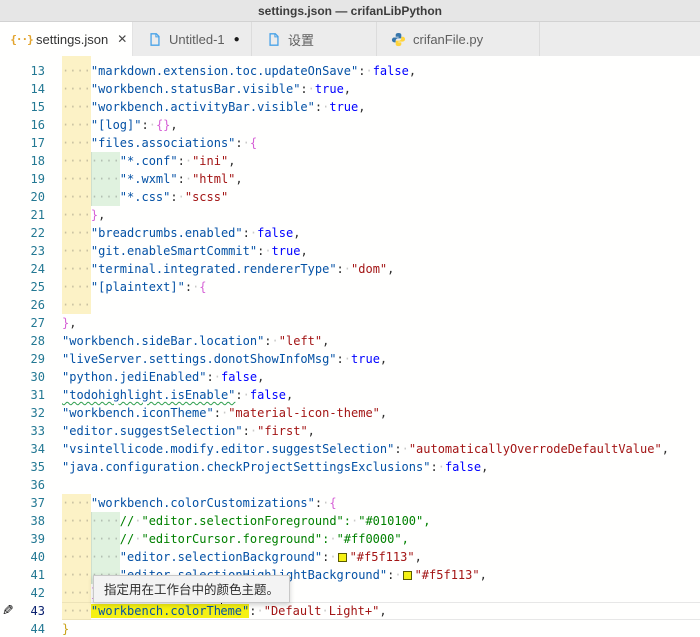 This screenshot has width=700, height=637. I want to click on line-number: 21, so click(31, 215).